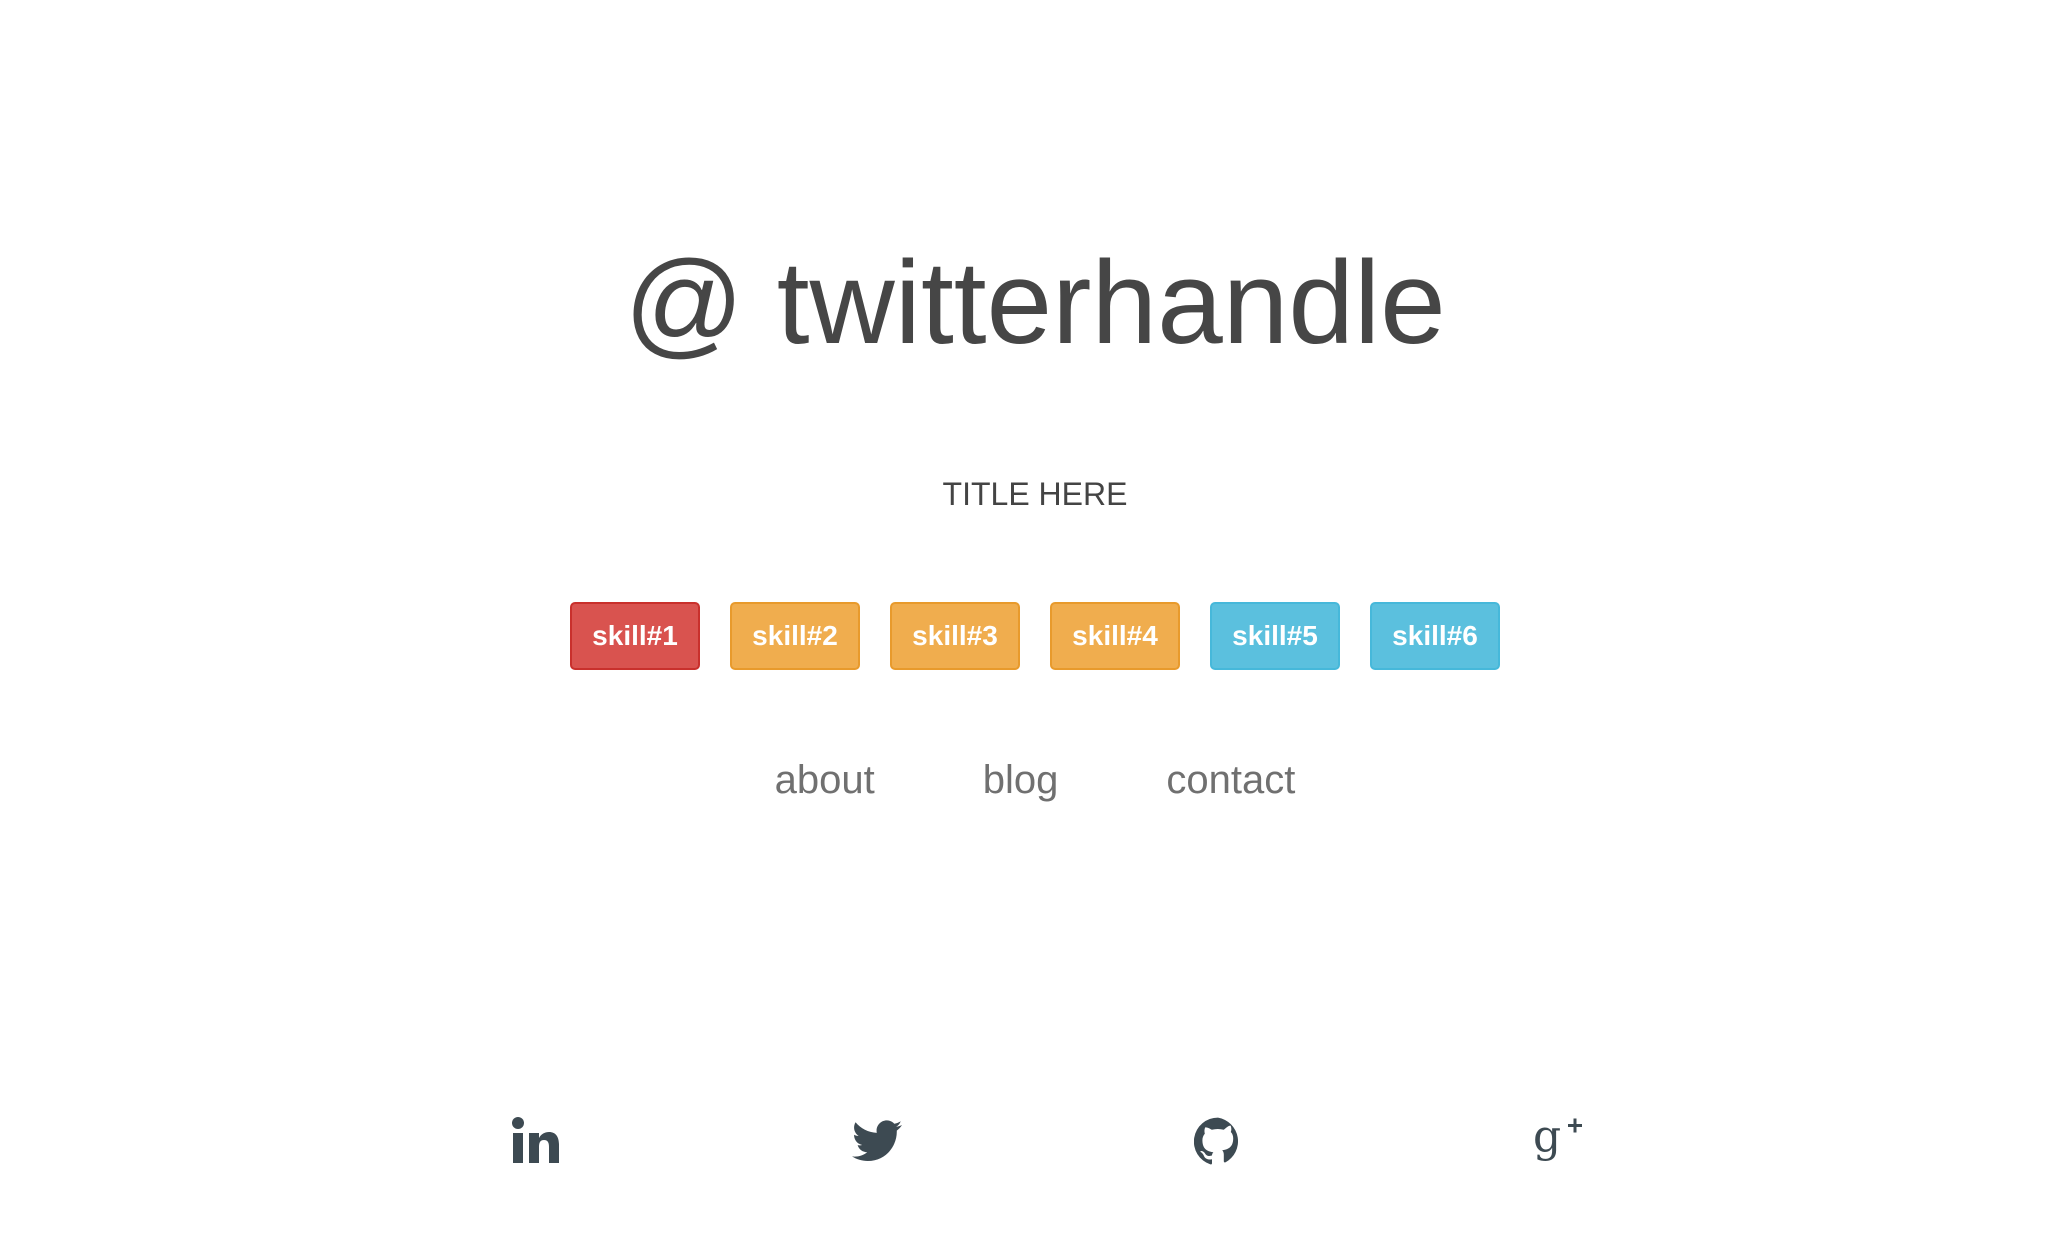 The width and height of the screenshot is (2070, 1248). Describe the element at coordinates (1035, 303) in the screenshot. I see `page-title: @ twitterhandle` at that location.